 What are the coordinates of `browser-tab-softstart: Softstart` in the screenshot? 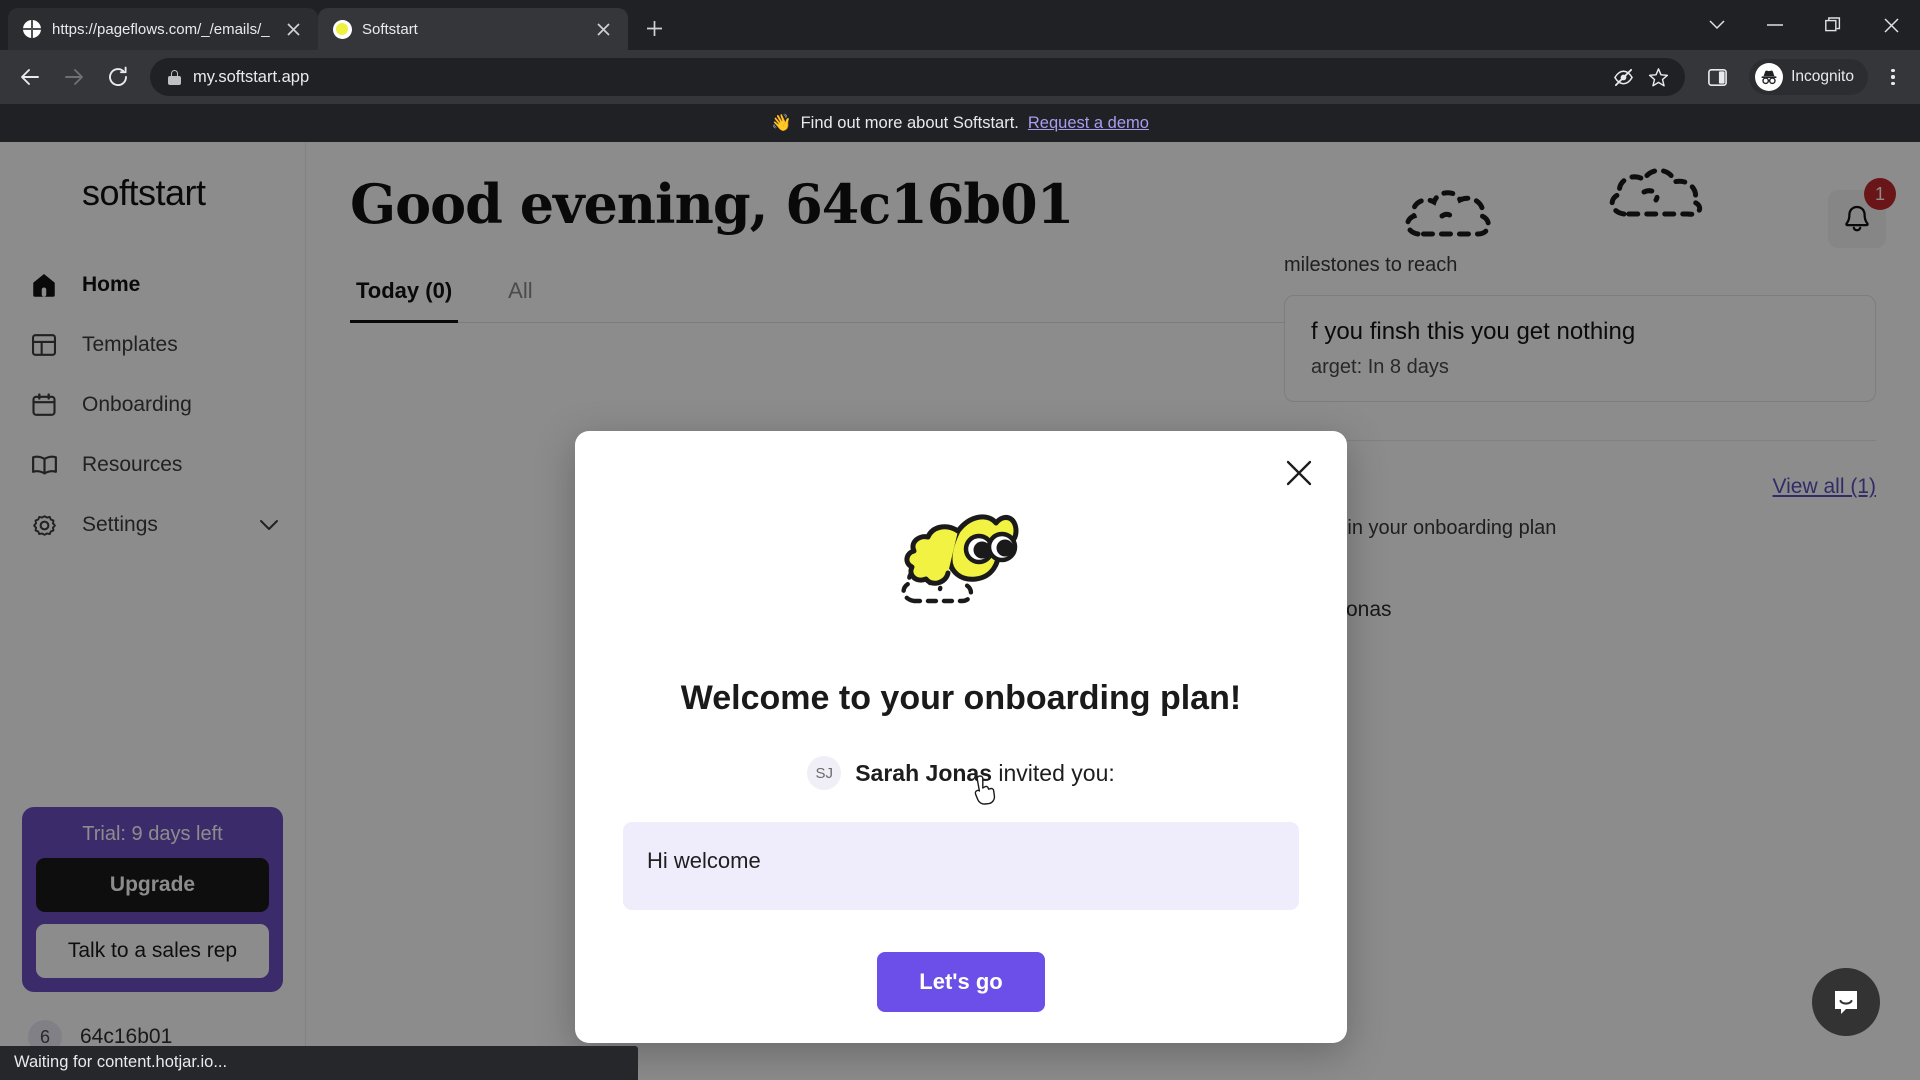 It's located at (473, 29).